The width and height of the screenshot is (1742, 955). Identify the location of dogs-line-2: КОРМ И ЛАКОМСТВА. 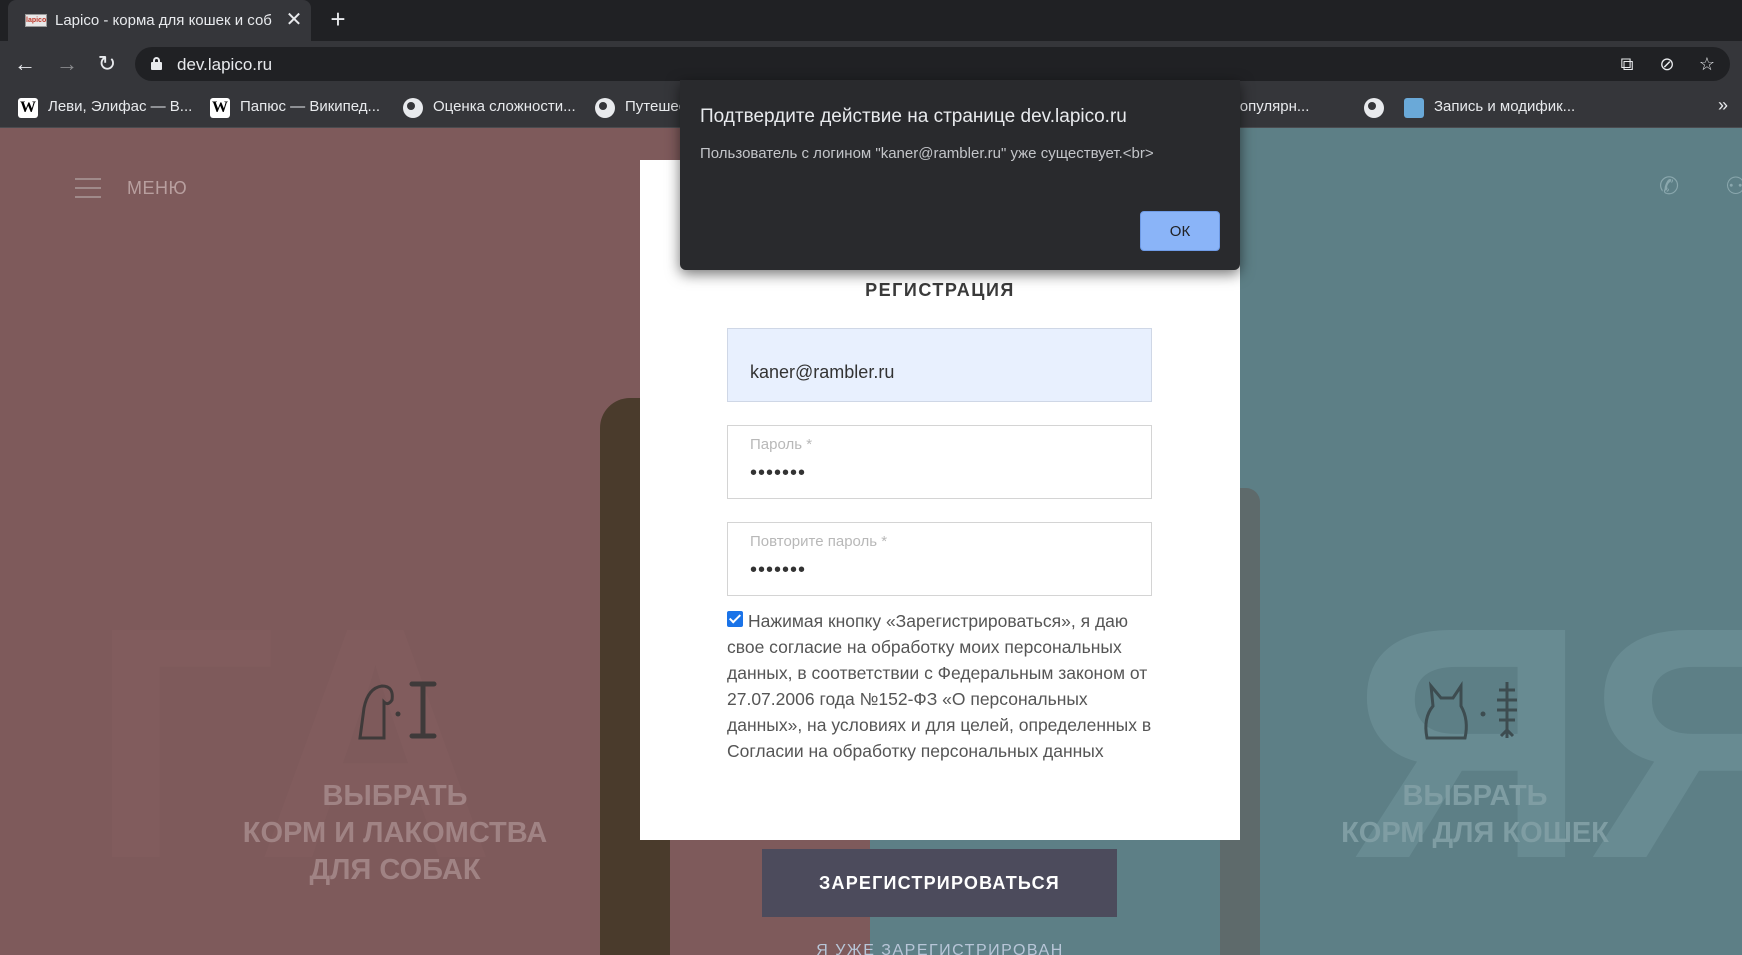
(395, 833).